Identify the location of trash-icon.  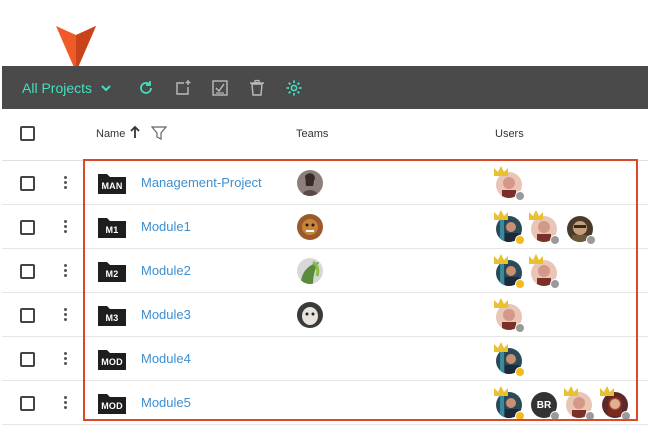
(257, 88).